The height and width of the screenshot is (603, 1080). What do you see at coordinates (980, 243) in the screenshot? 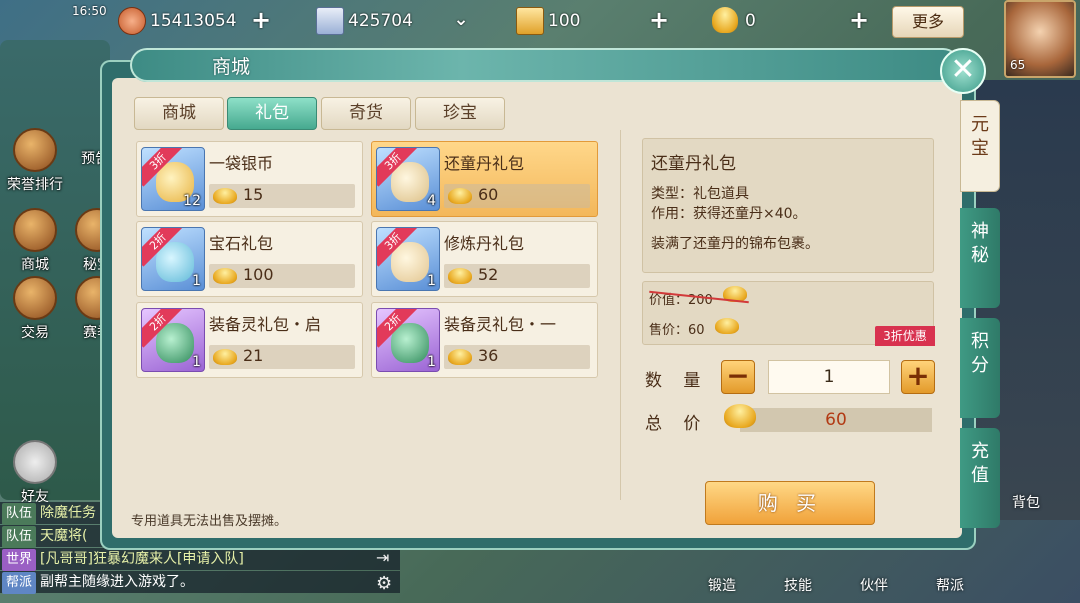
I see `side-tab-label: 神秘` at bounding box center [980, 243].